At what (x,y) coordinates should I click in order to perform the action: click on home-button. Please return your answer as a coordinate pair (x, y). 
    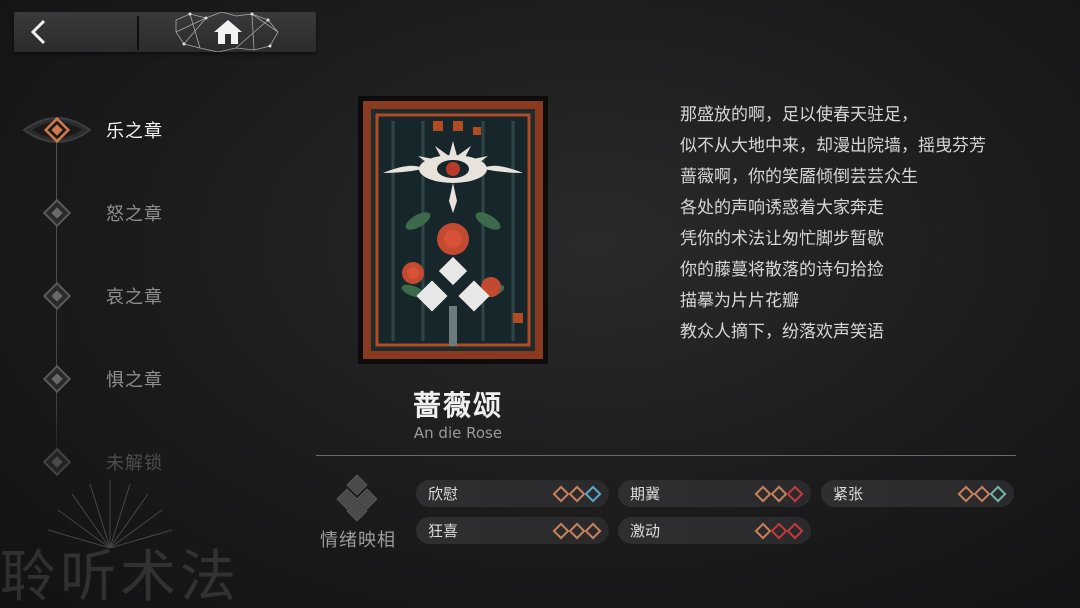
    Looking at the image, I should click on (228, 32).